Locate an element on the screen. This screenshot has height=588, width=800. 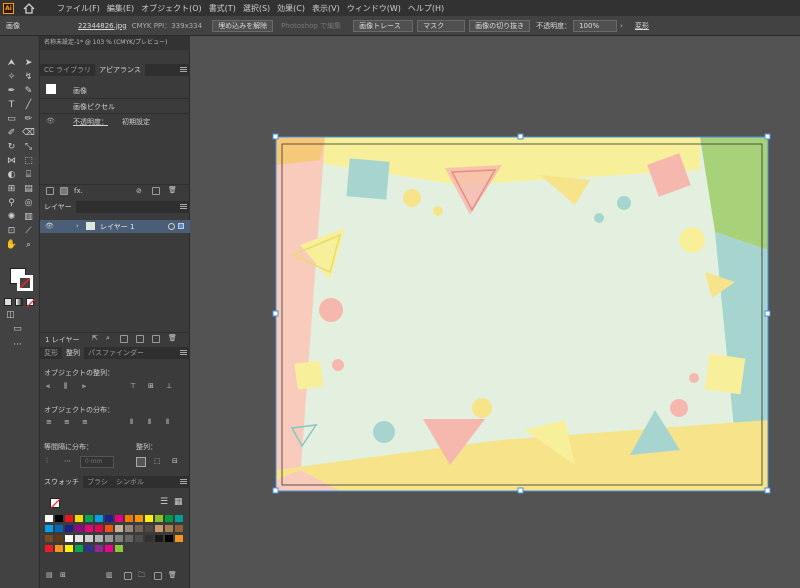
menu-help: ヘルプ(H) is located at coordinates (426, 8).